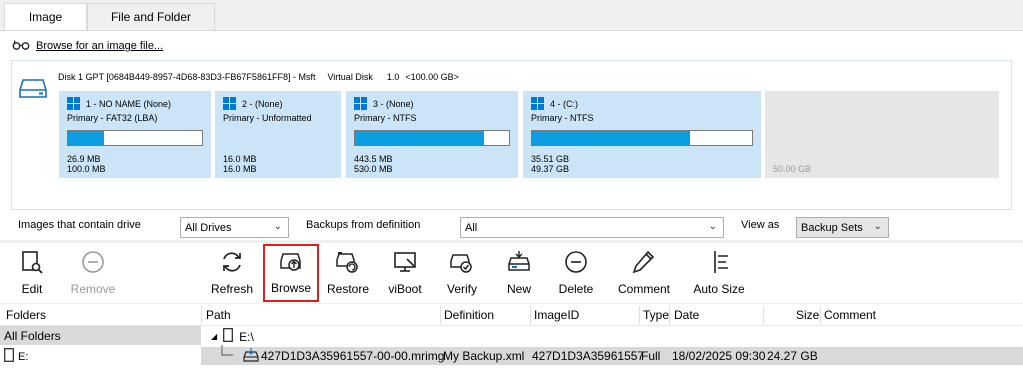  Describe the element at coordinates (86, 169) in the screenshot. I see `partition-total: 100.0 MB` at that location.